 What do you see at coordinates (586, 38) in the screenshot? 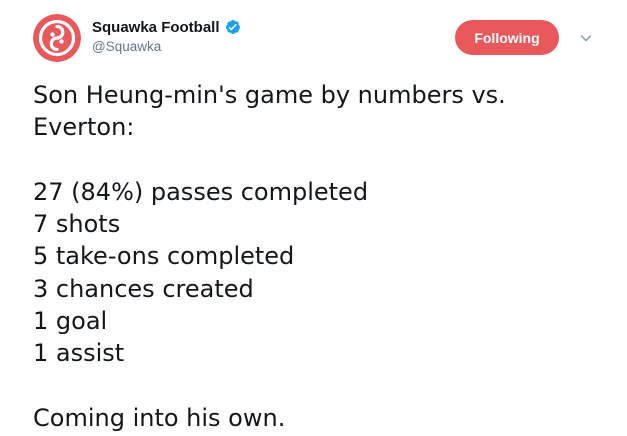
I see `chevron-down-icon` at bounding box center [586, 38].